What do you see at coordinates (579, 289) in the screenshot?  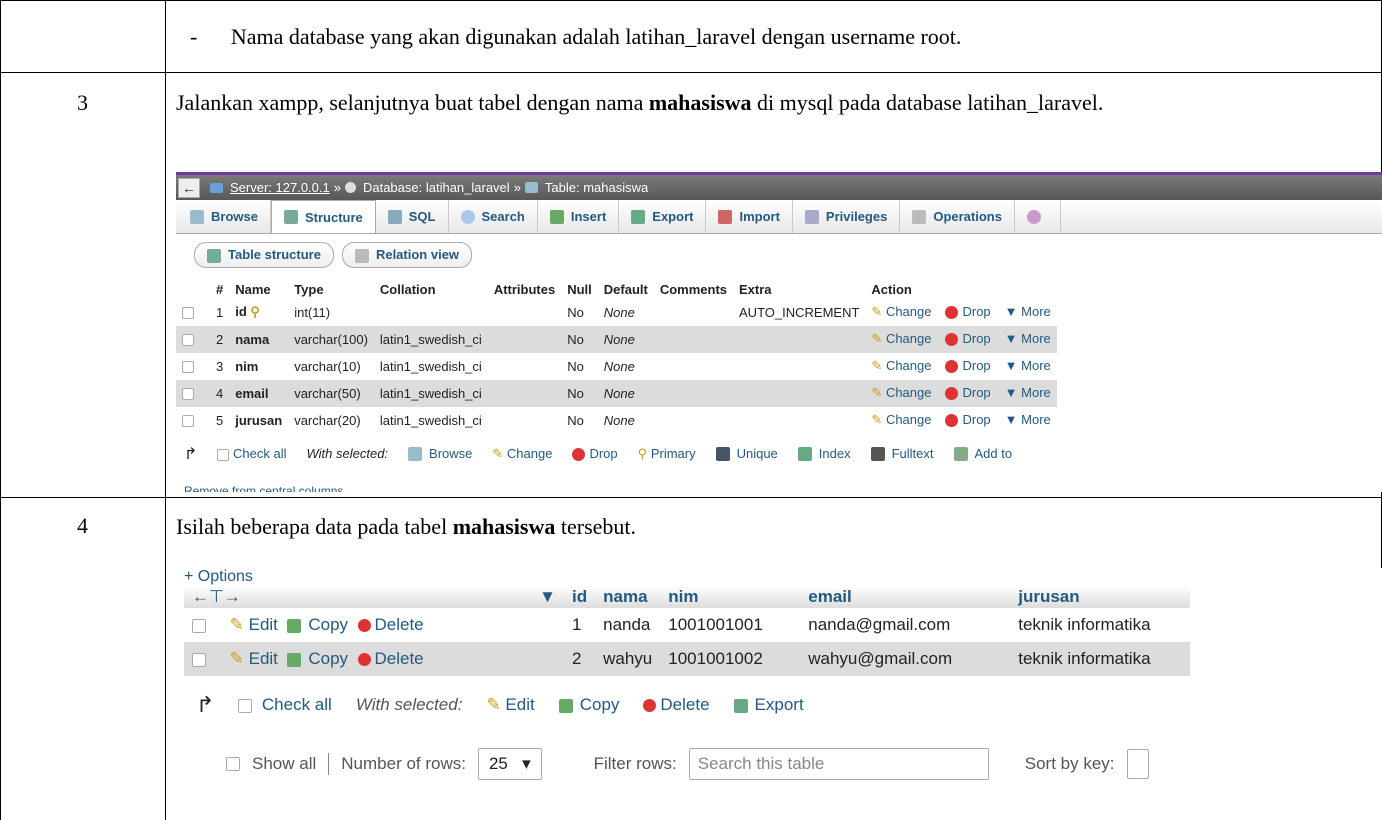 I see `header-cell: Null` at bounding box center [579, 289].